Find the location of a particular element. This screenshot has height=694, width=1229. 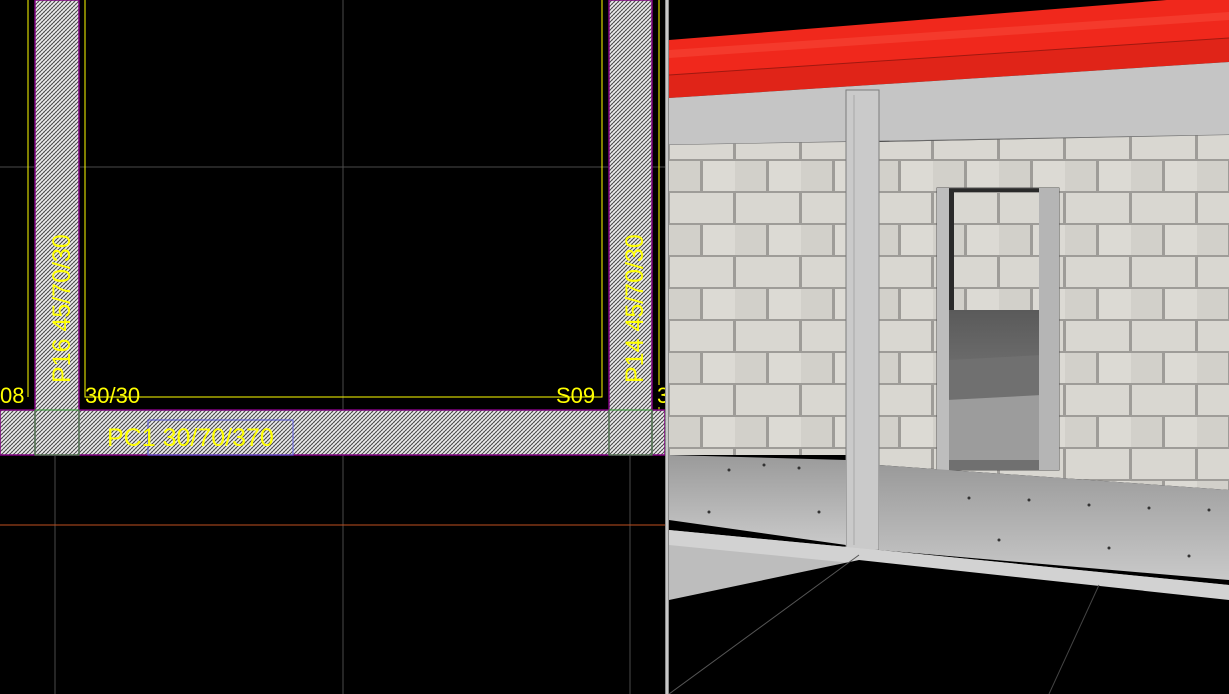

column-left-label: P16 45/70/30 is located at coordinates (62, 308).